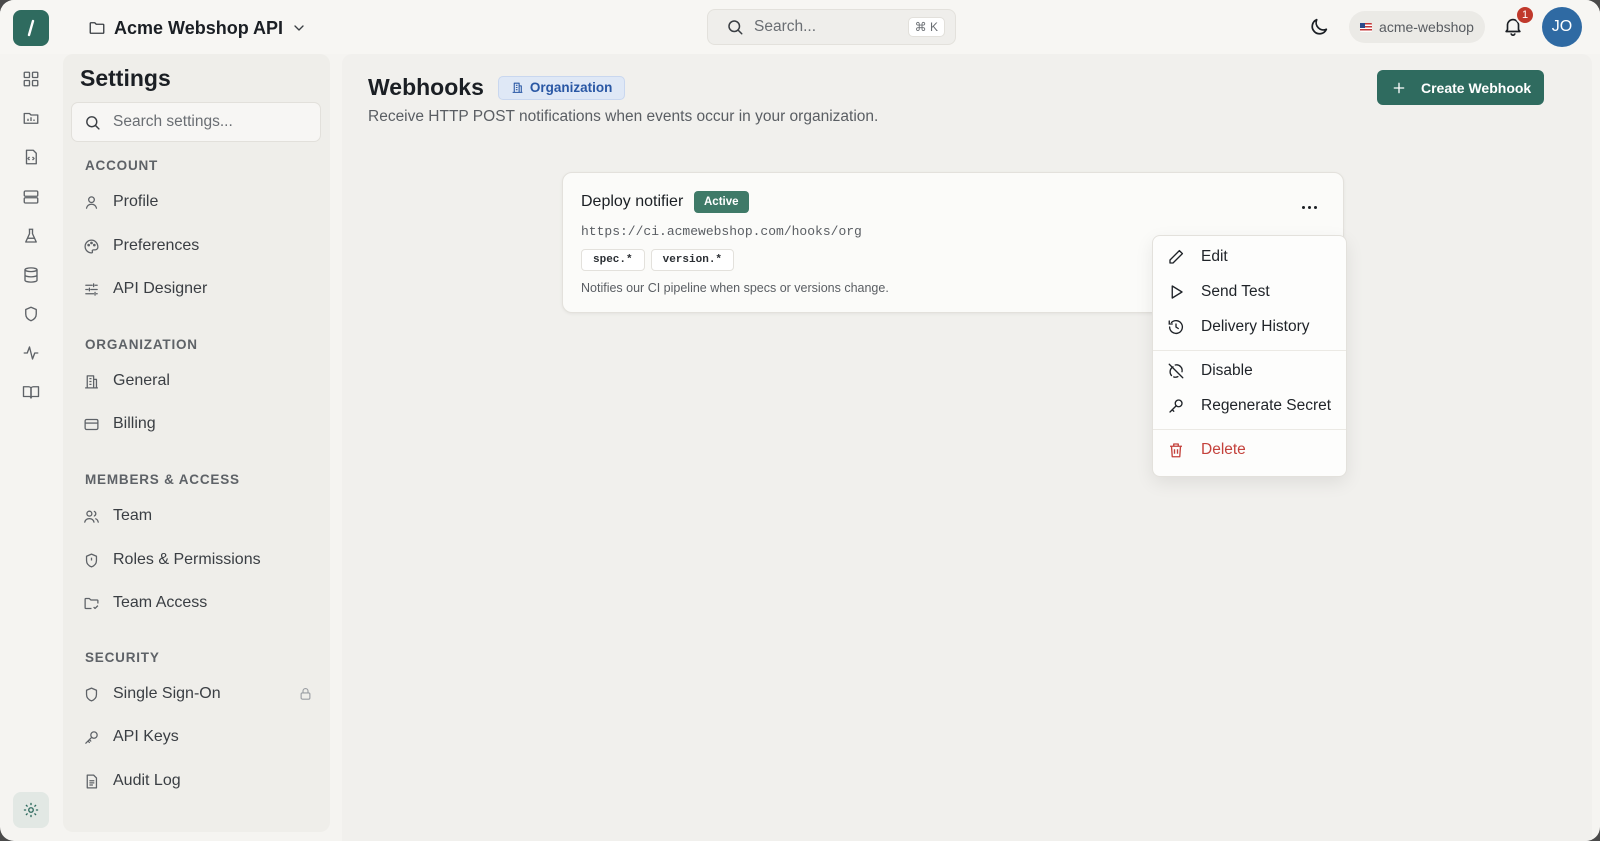  Describe the element at coordinates (91, 560) in the screenshot. I see `shield-check-icon` at that location.